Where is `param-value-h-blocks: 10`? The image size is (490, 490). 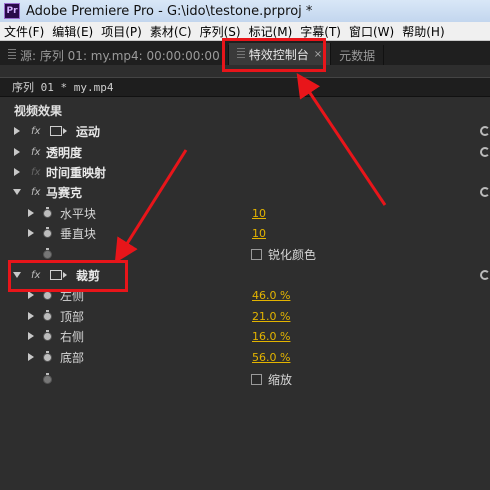
param-value-h-blocks: 10 is located at coordinates (259, 213).